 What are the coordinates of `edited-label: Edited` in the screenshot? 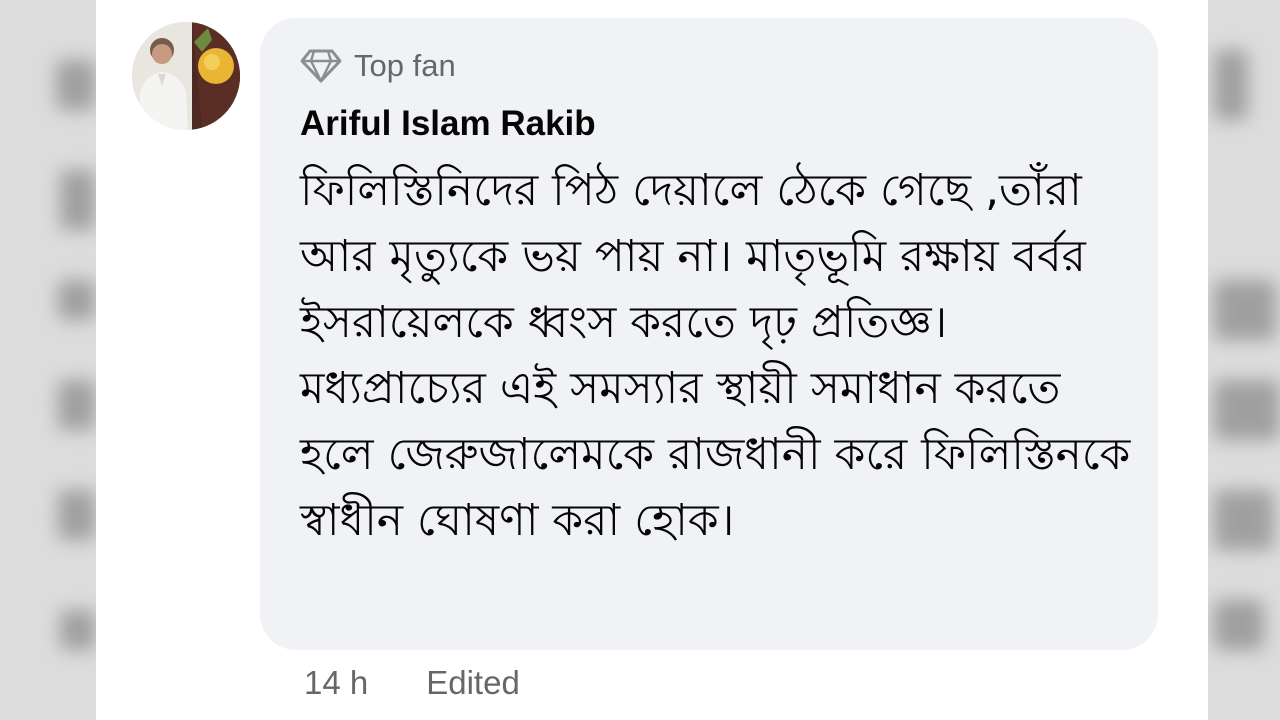 It's located at (473, 683).